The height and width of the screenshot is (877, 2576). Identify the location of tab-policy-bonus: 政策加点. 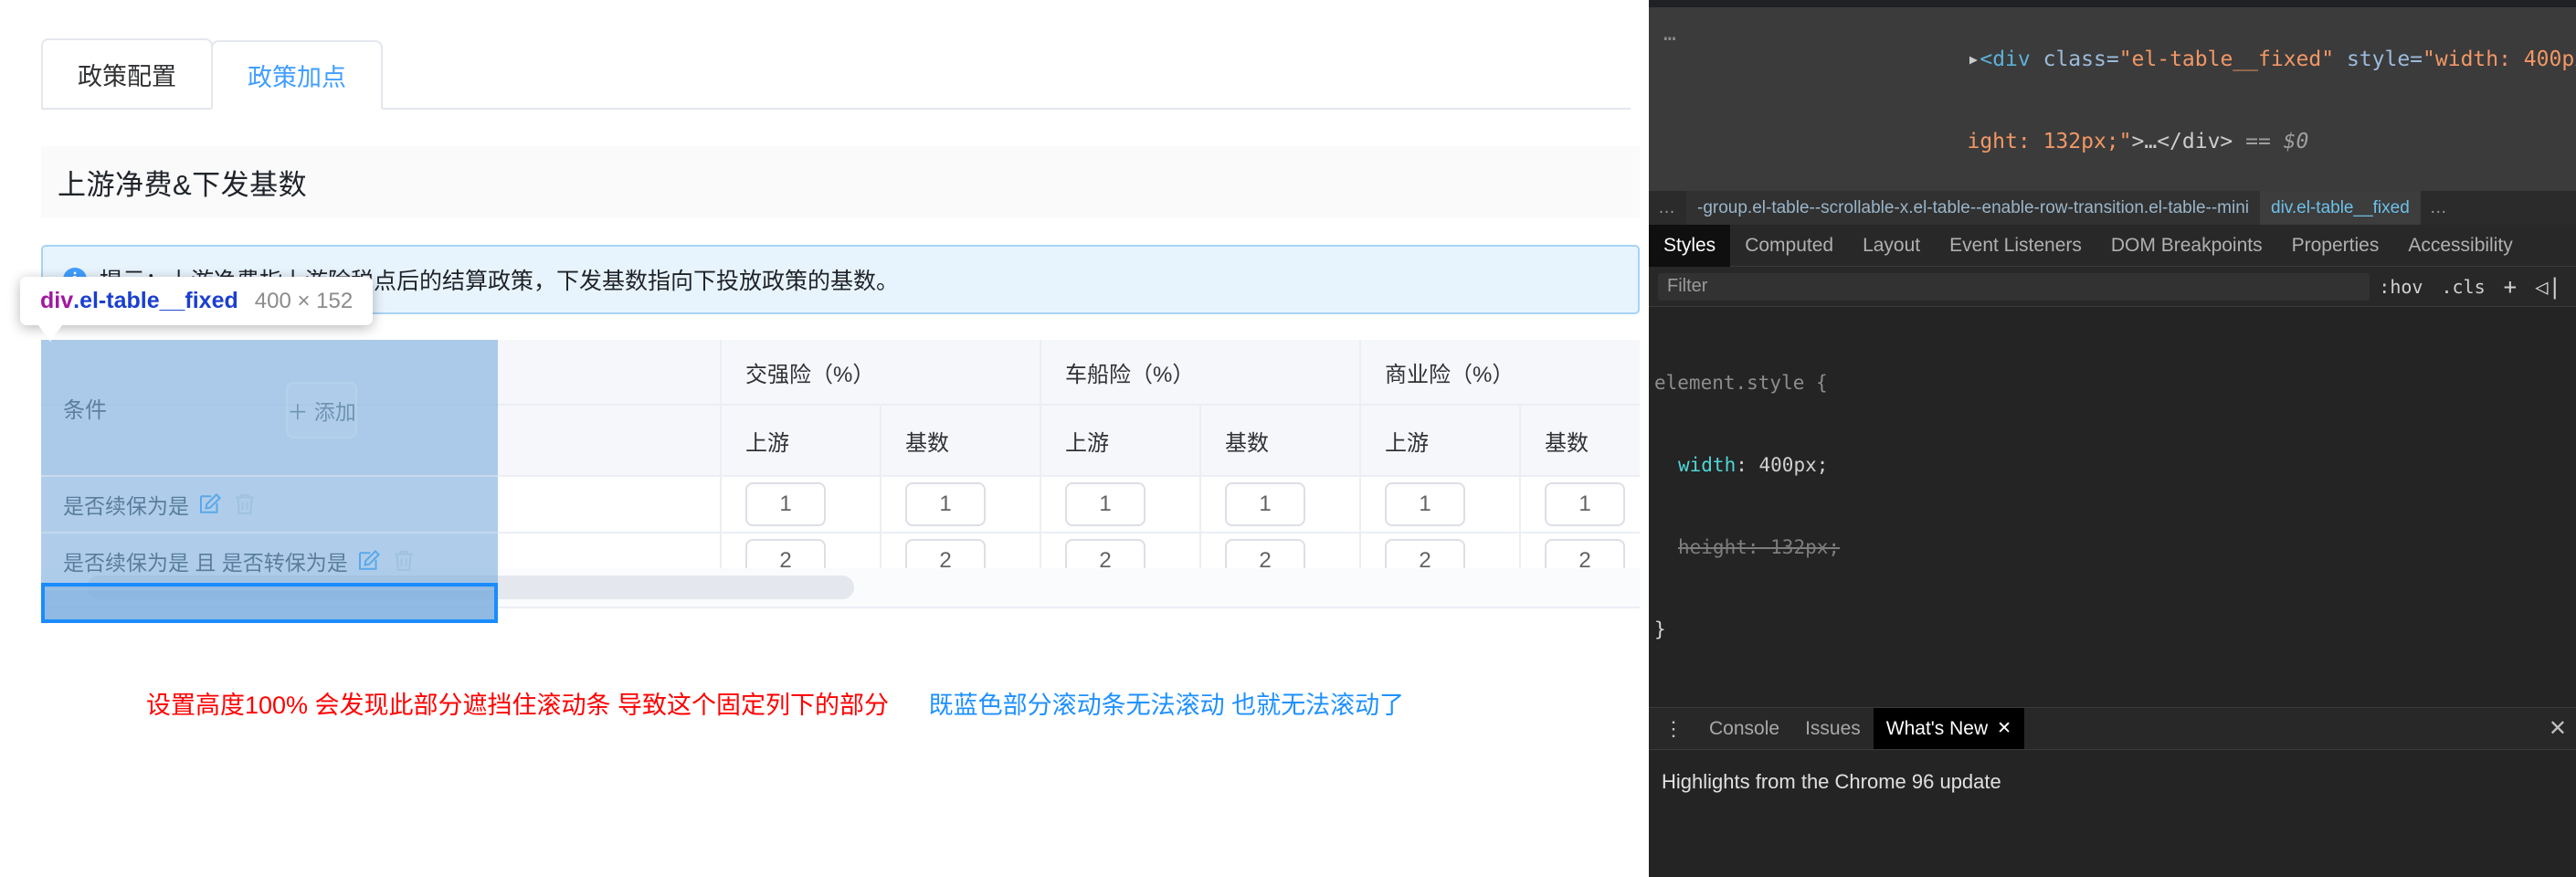
(297, 75).